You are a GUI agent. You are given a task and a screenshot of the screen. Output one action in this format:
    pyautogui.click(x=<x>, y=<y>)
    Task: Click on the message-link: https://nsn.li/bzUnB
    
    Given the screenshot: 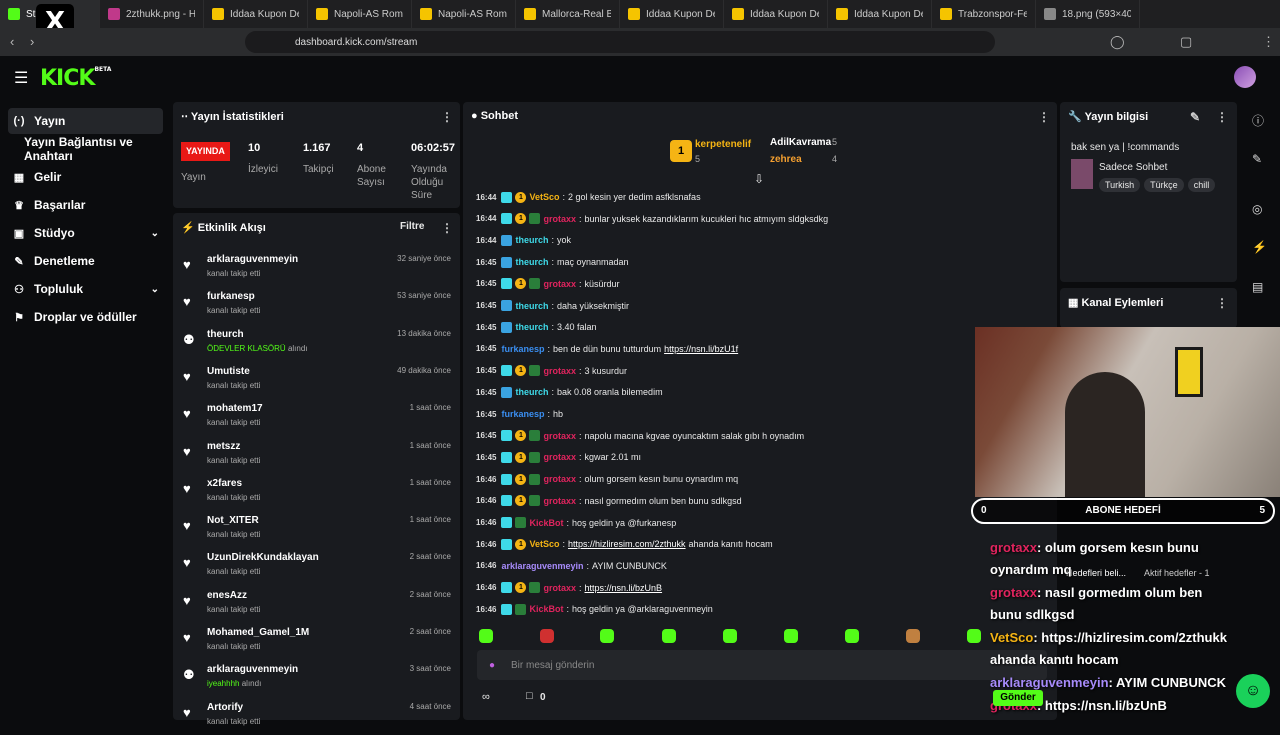 What is the action you would take?
    pyautogui.click(x=624, y=588)
    